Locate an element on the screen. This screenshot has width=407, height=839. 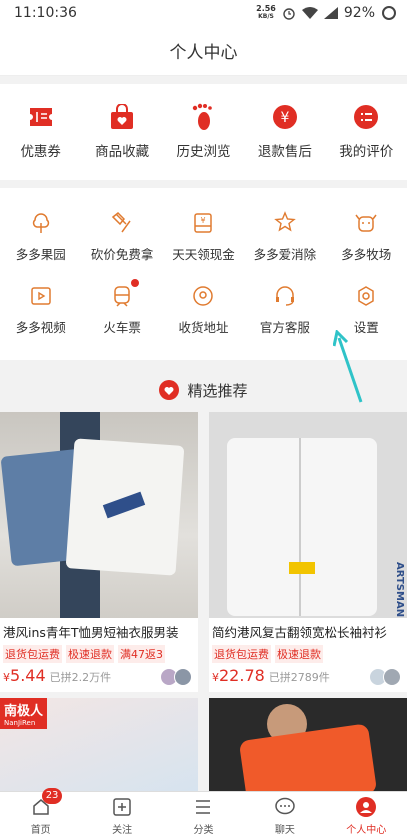
battery-ring-icon is located at coordinates (389, 13).